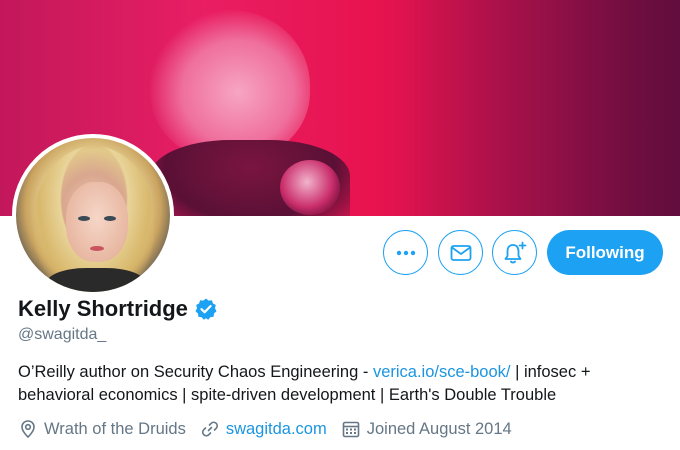 This screenshot has height=450, width=680. Describe the element at coordinates (96, 280) in the screenshot. I see `avatar-shirt` at that location.